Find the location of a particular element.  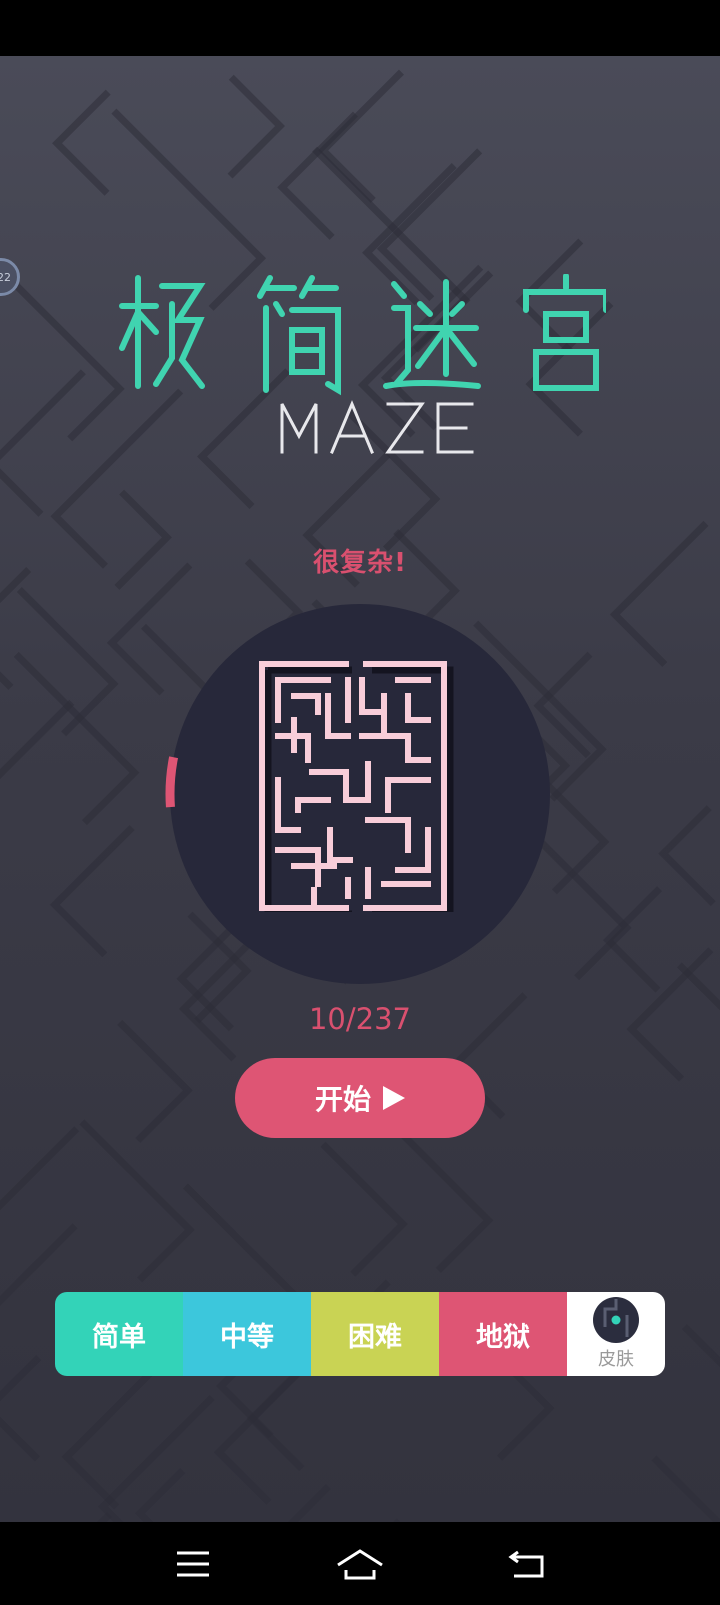

difficulty-tab-easy: 简单 is located at coordinates (119, 1334).